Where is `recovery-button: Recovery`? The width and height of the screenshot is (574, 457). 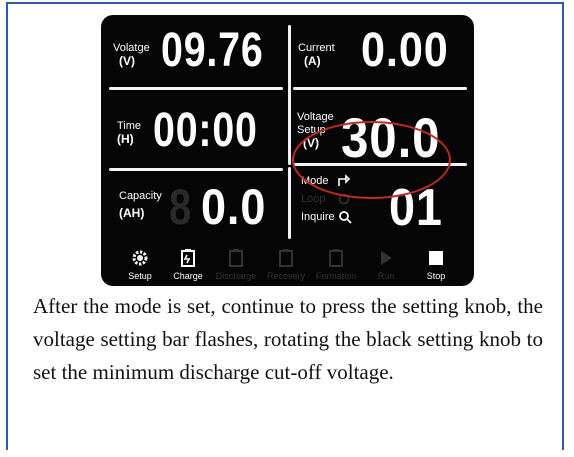
recovery-button: Recovery is located at coordinates (286, 265).